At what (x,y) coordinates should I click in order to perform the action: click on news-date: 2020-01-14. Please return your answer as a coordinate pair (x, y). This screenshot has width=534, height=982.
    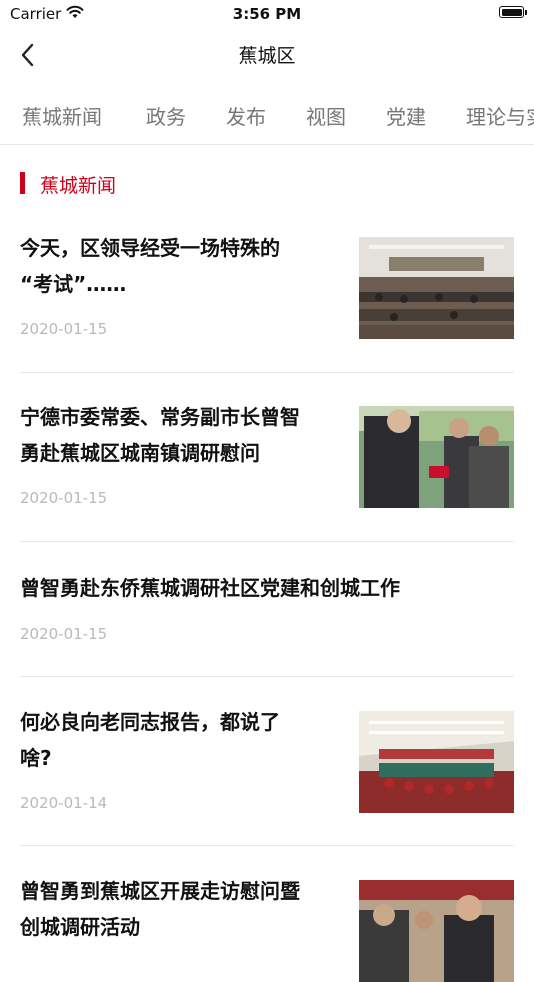
    Looking at the image, I should click on (64, 803).